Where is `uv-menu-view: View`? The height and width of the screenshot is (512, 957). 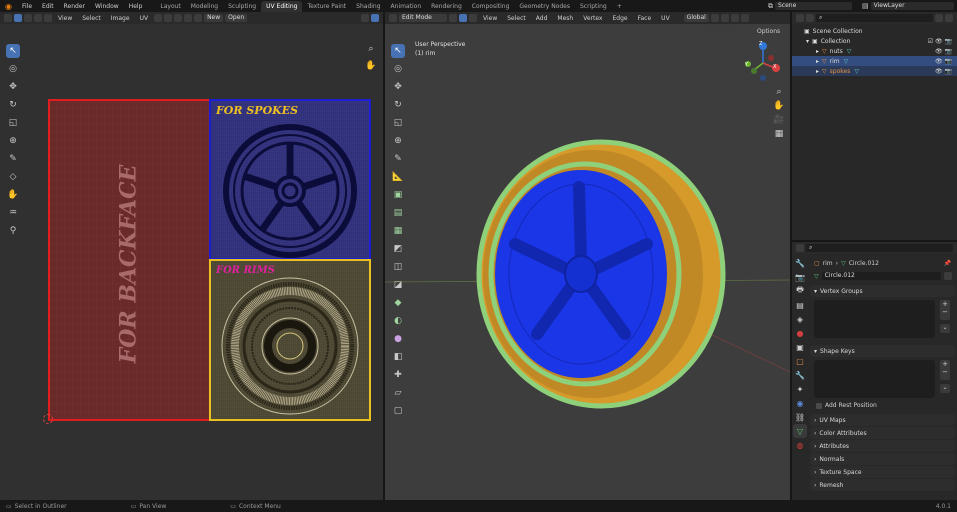
uv-menu-view: View is located at coordinates (65, 18).